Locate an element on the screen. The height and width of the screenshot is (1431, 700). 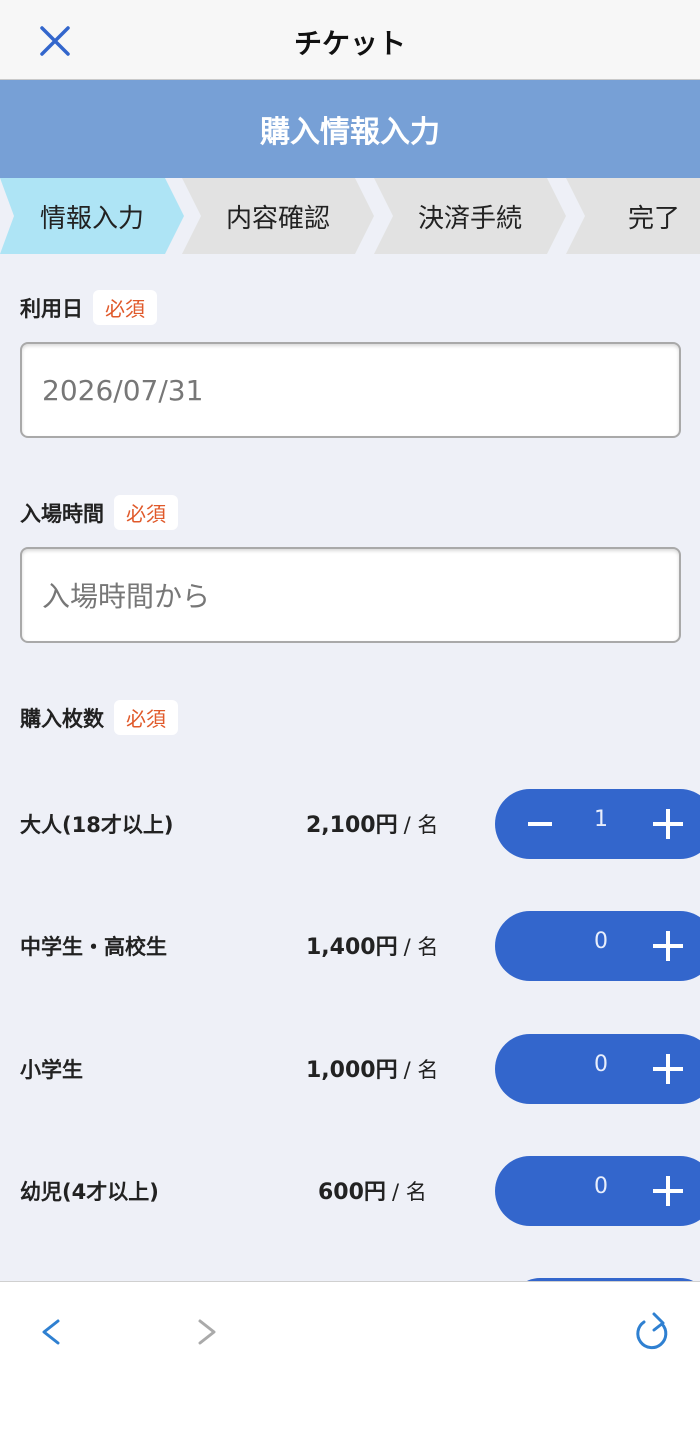
step-confirm: 内容確認 is located at coordinates (278, 216).